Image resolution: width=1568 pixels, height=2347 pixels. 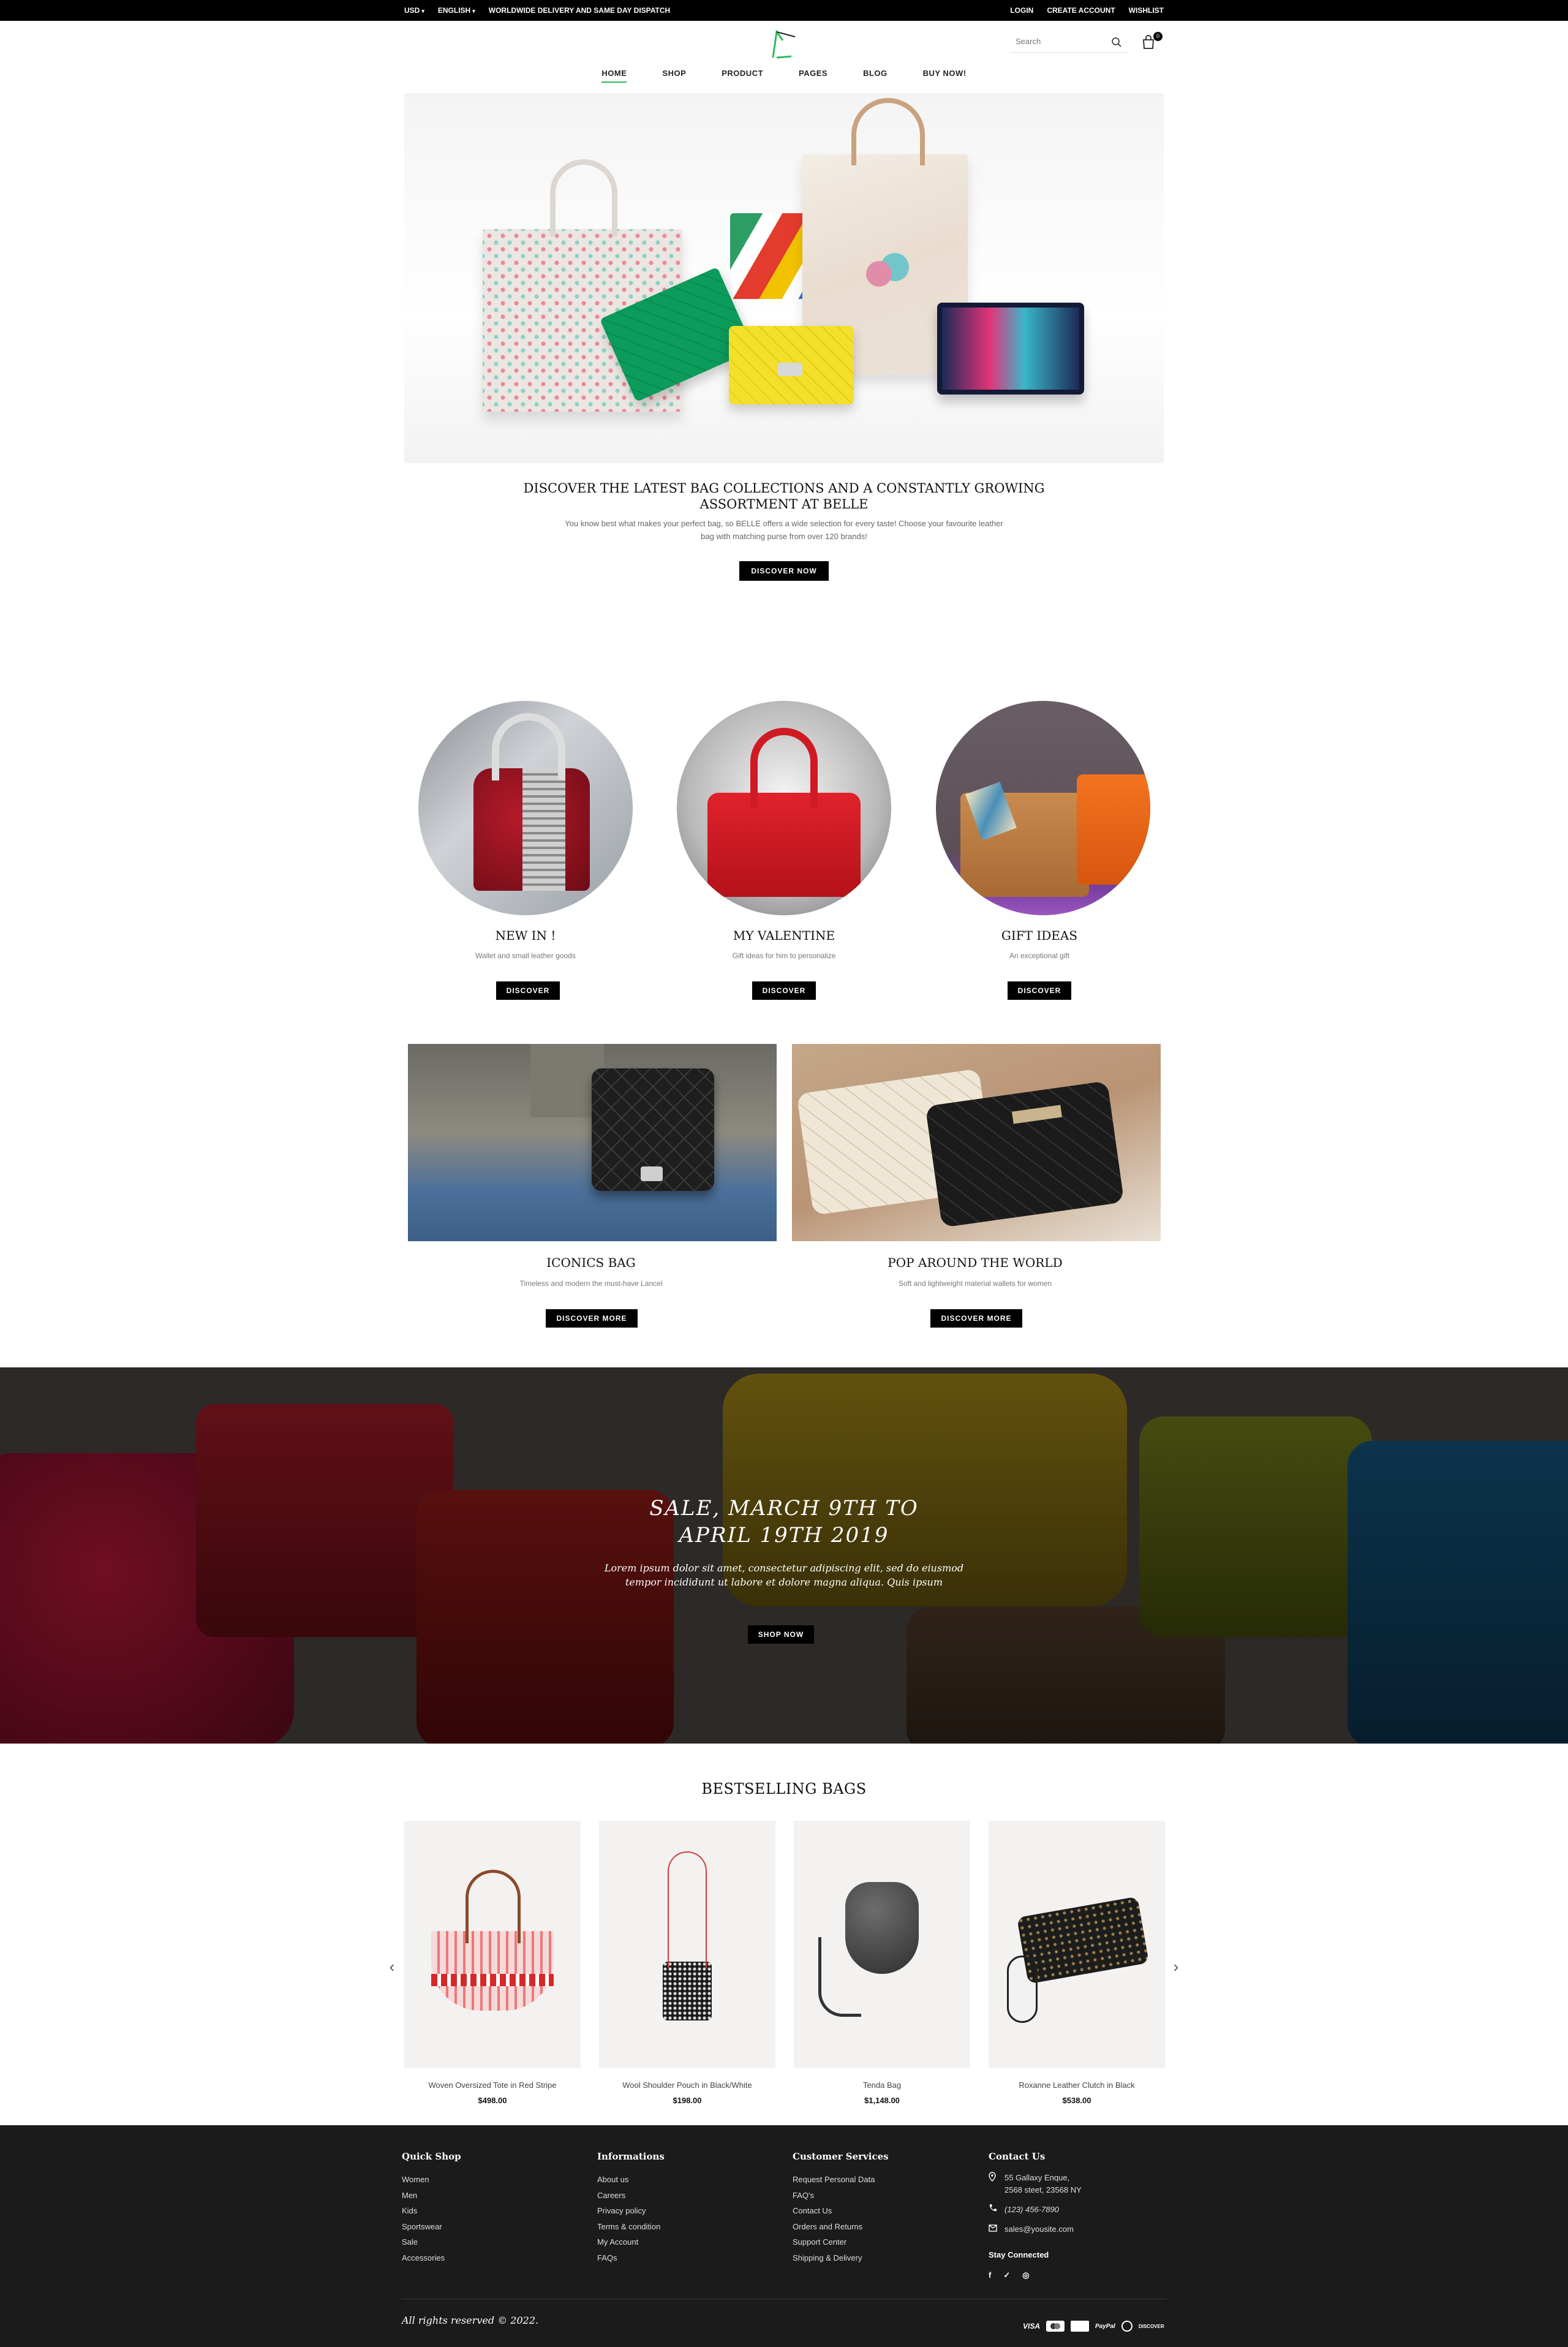 I want to click on chevron-left-icon: ‹, so click(x=392, y=1967).